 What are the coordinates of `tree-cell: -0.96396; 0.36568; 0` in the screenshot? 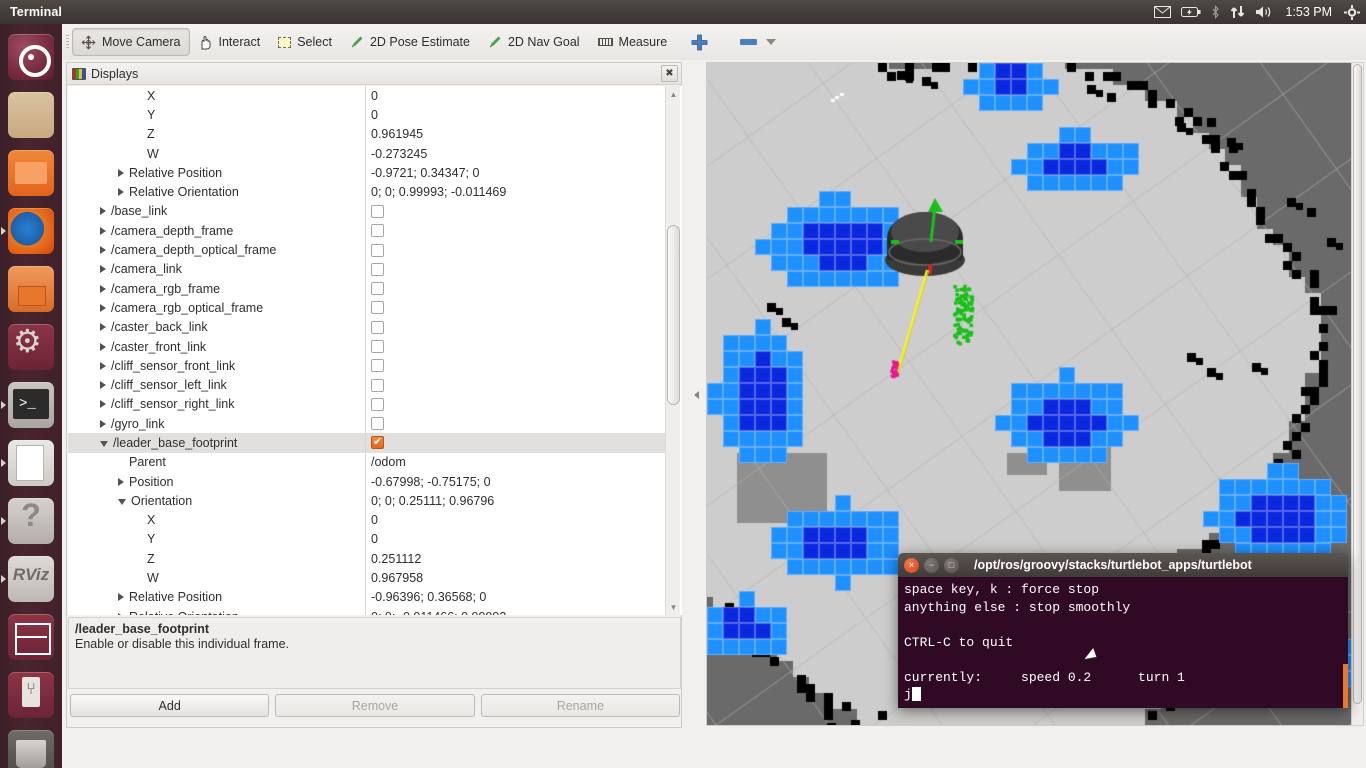 It's located at (515, 597).